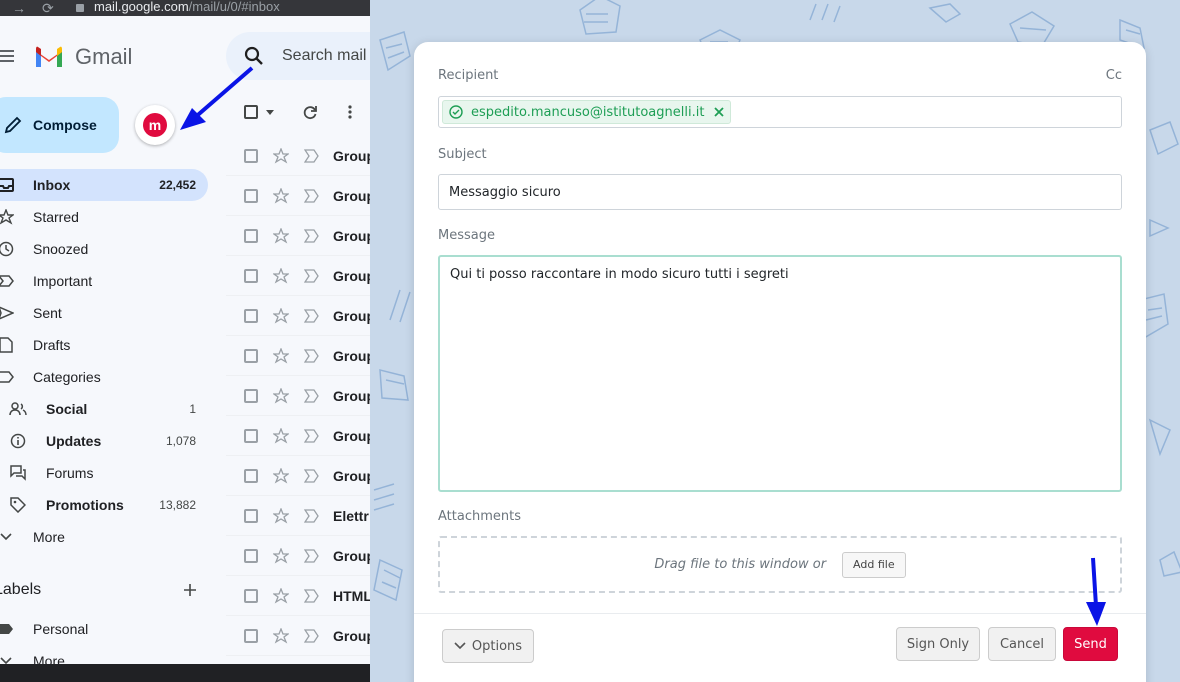 This screenshot has height=682, width=1180. Describe the element at coordinates (7, 57) in the screenshot. I see `main-menu-icon` at that location.